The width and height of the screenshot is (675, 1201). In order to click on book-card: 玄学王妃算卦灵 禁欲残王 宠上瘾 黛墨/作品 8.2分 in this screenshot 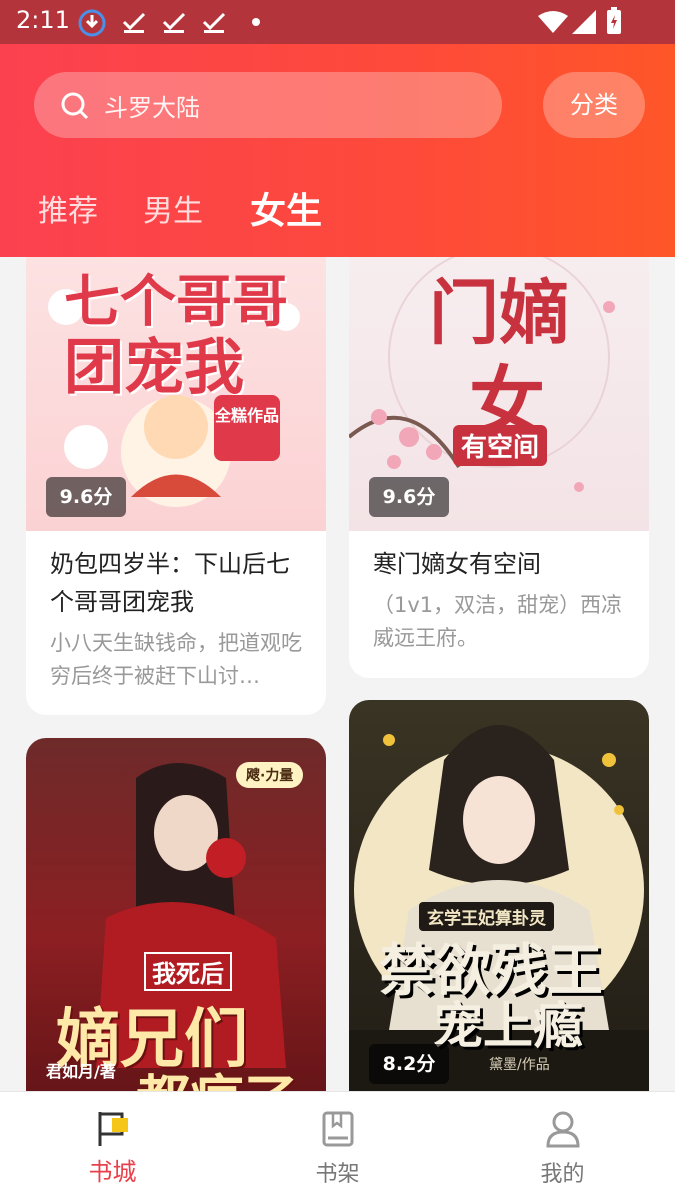, I will do `click(499, 895)`.